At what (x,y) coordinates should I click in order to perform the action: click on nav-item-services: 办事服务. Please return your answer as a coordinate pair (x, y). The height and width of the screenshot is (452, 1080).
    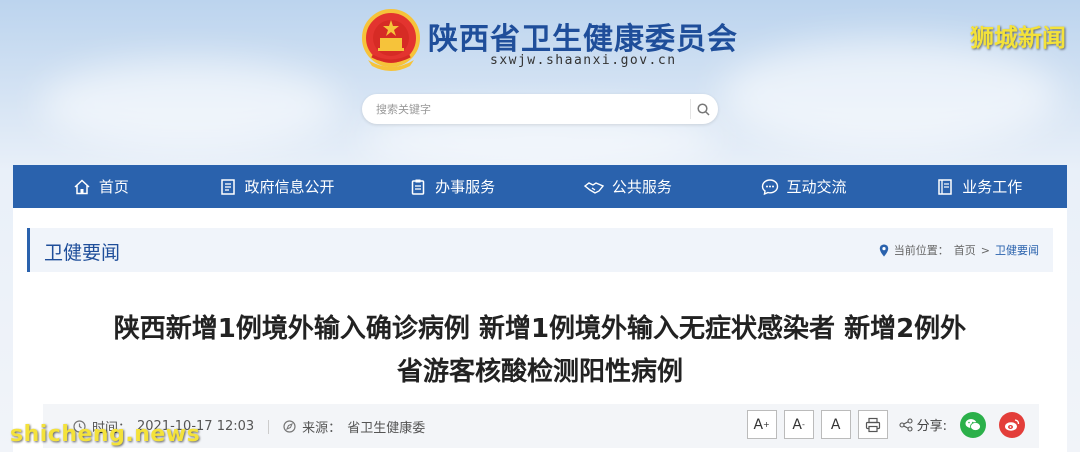
    Looking at the image, I should click on (452, 186).